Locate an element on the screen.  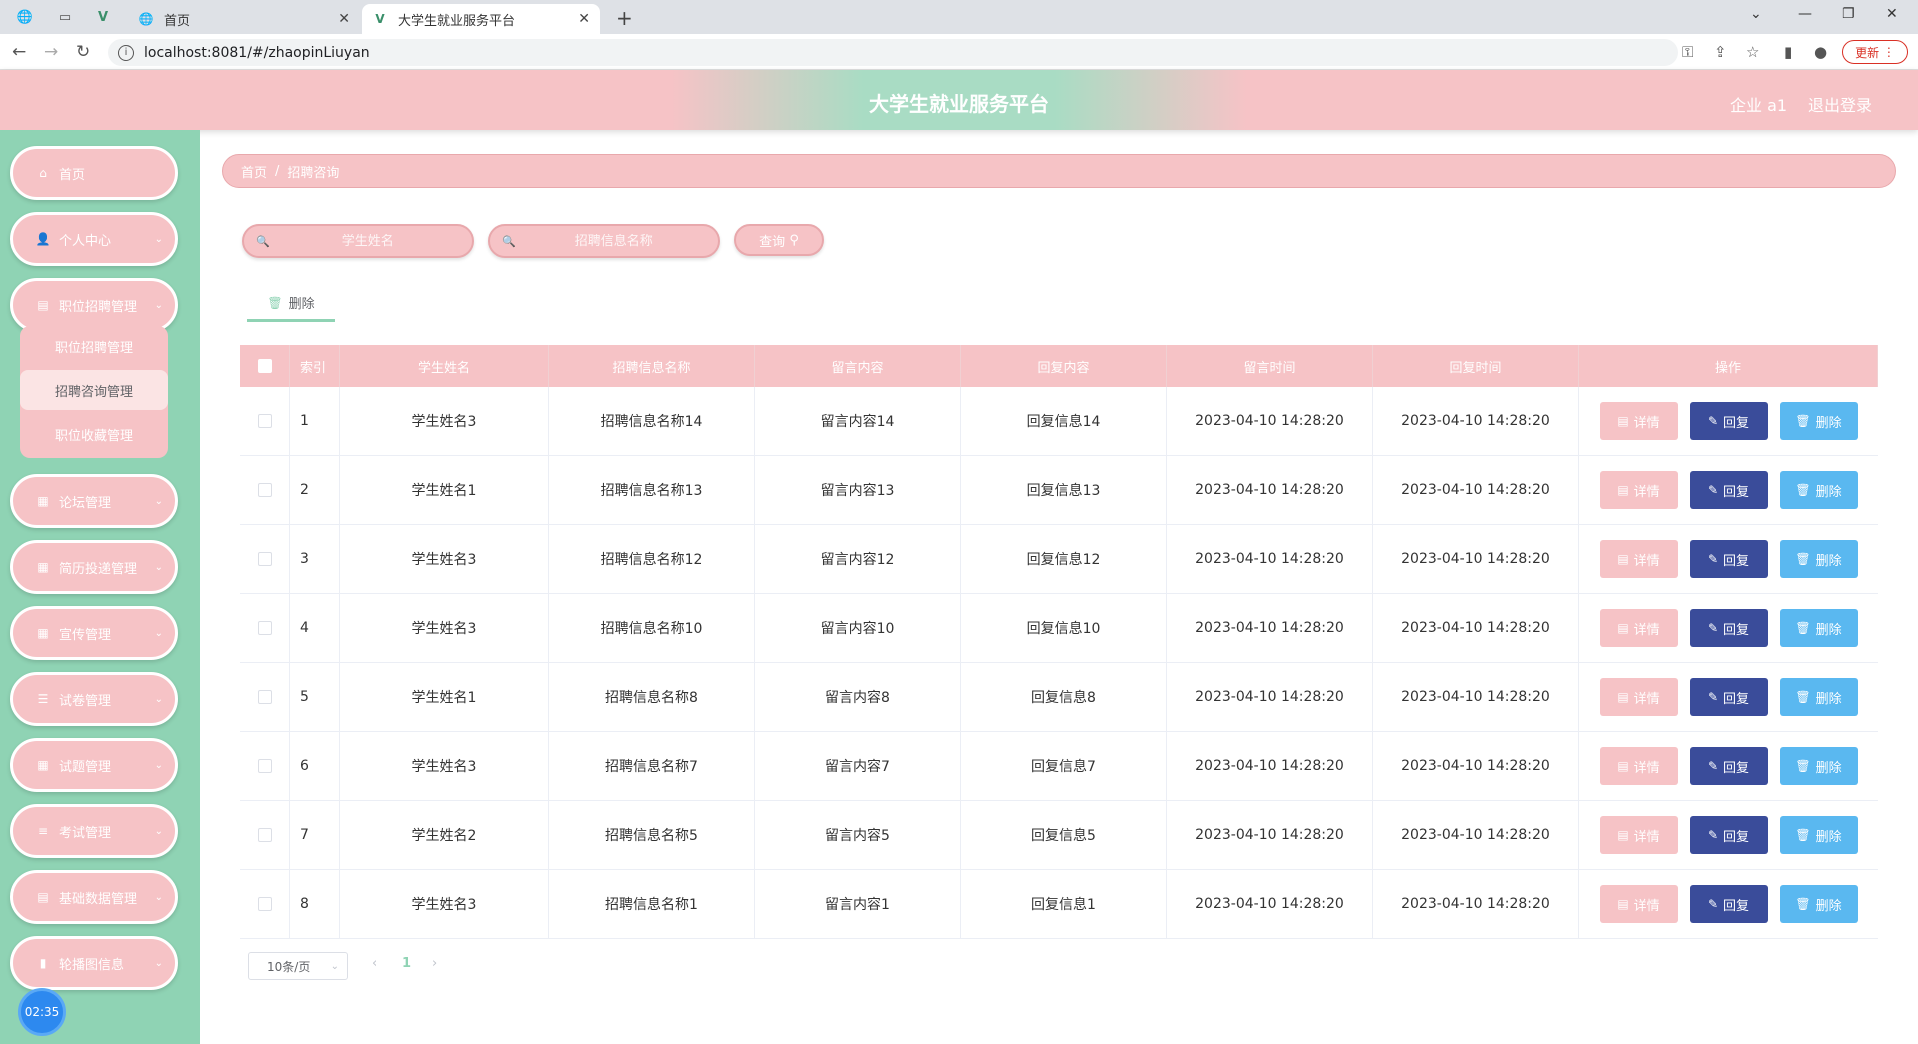
minimize-icon: — is located at coordinates (1805, 14).